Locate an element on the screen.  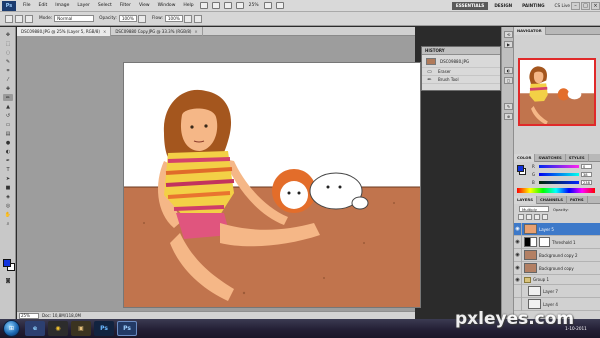
layer-name: Layer 4 is located at coordinates (550, 304).